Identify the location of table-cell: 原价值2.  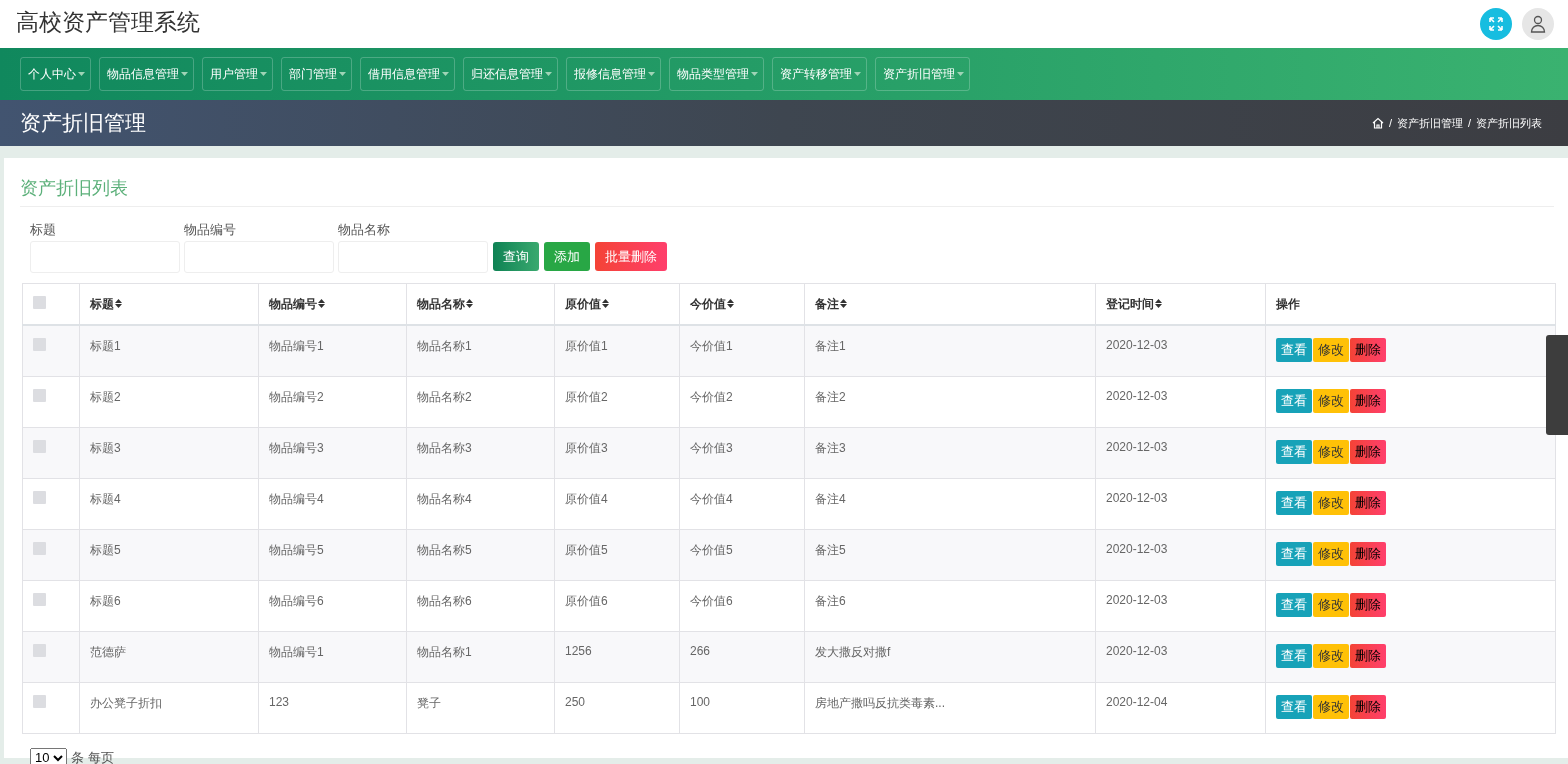
(617, 401).